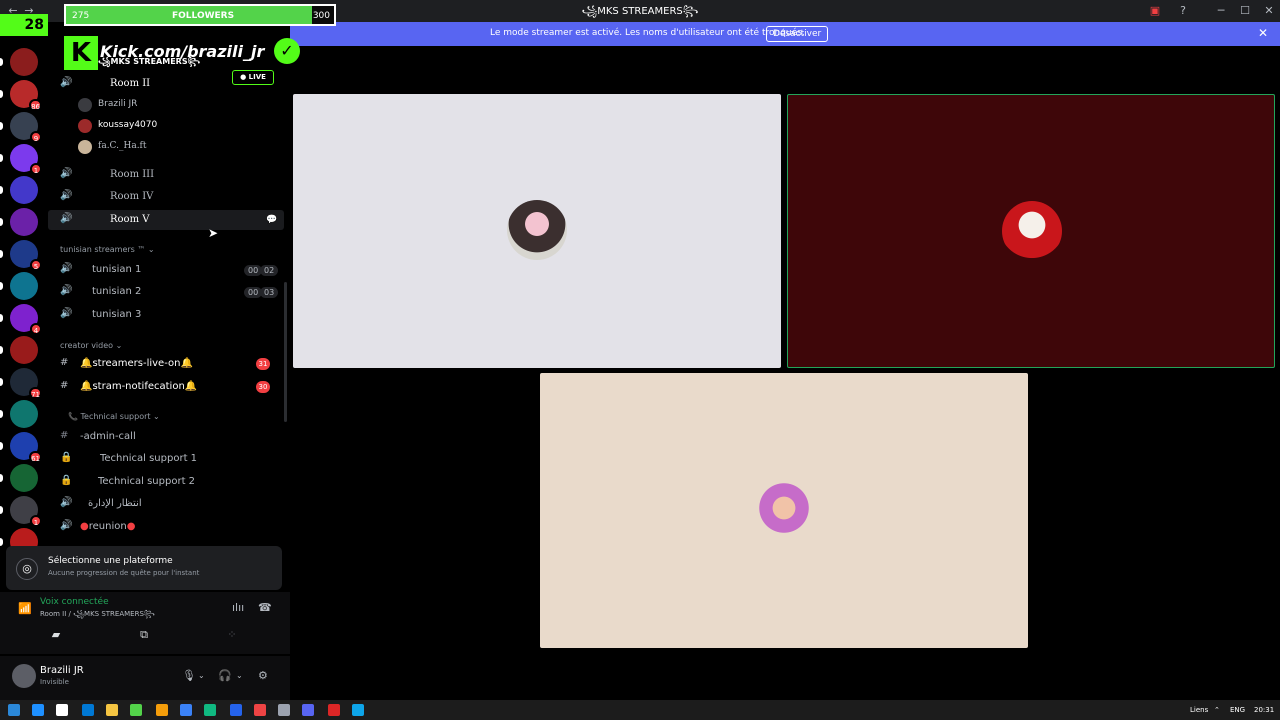 The width and height of the screenshot is (1280, 720). I want to click on close-button: ✕, so click(1269, 10).